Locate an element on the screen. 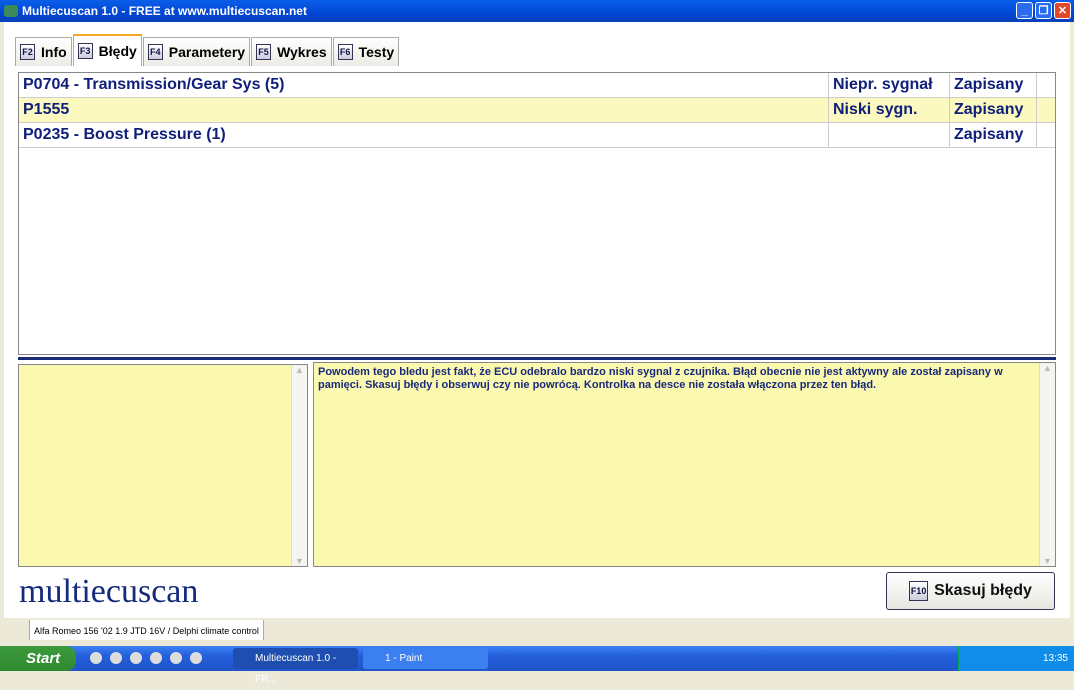 Image resolution: width=1074 pixels, height=690 pixels. clock: 13:35 is located at coordinates (1055, 658).